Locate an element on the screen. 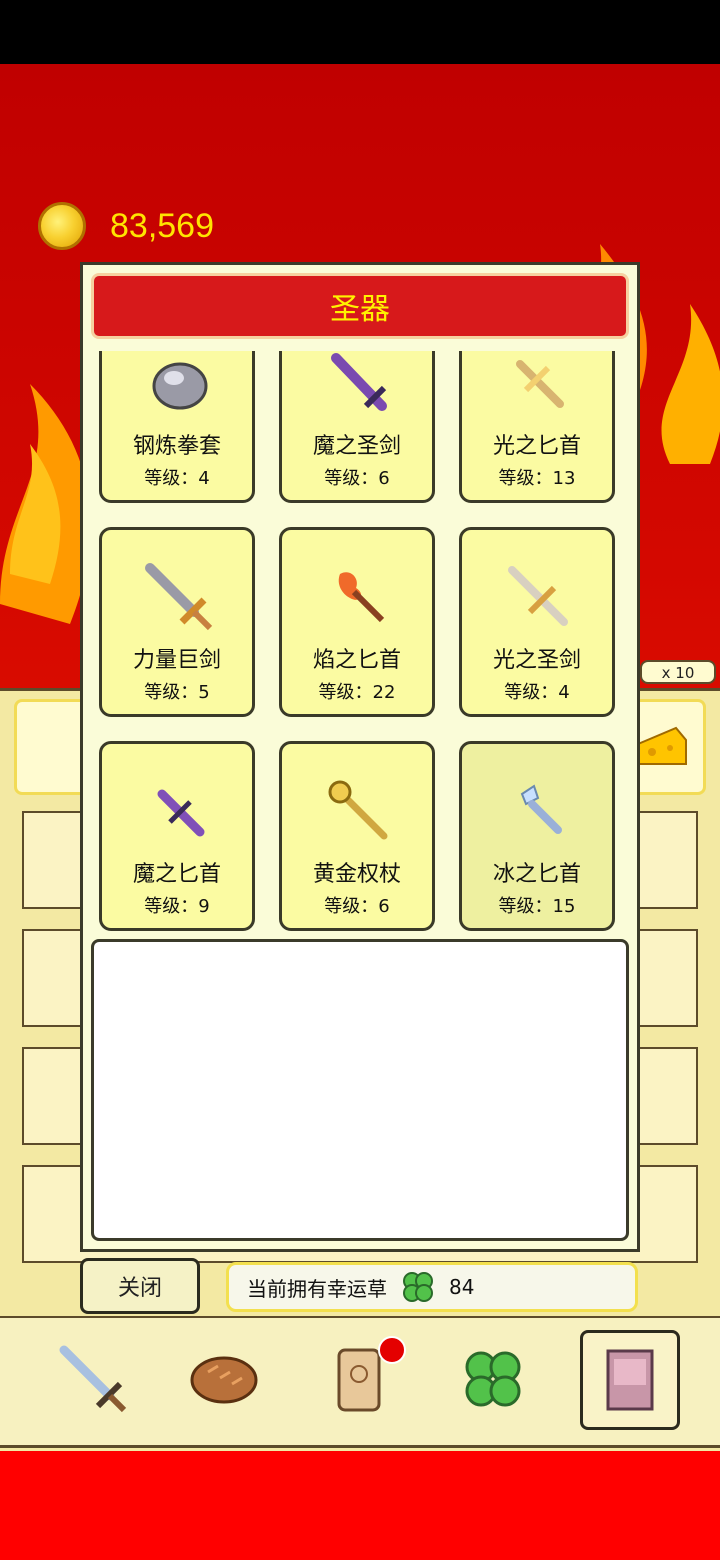  artifact-name: 光之匕首 is located at coordinates (536, 446).